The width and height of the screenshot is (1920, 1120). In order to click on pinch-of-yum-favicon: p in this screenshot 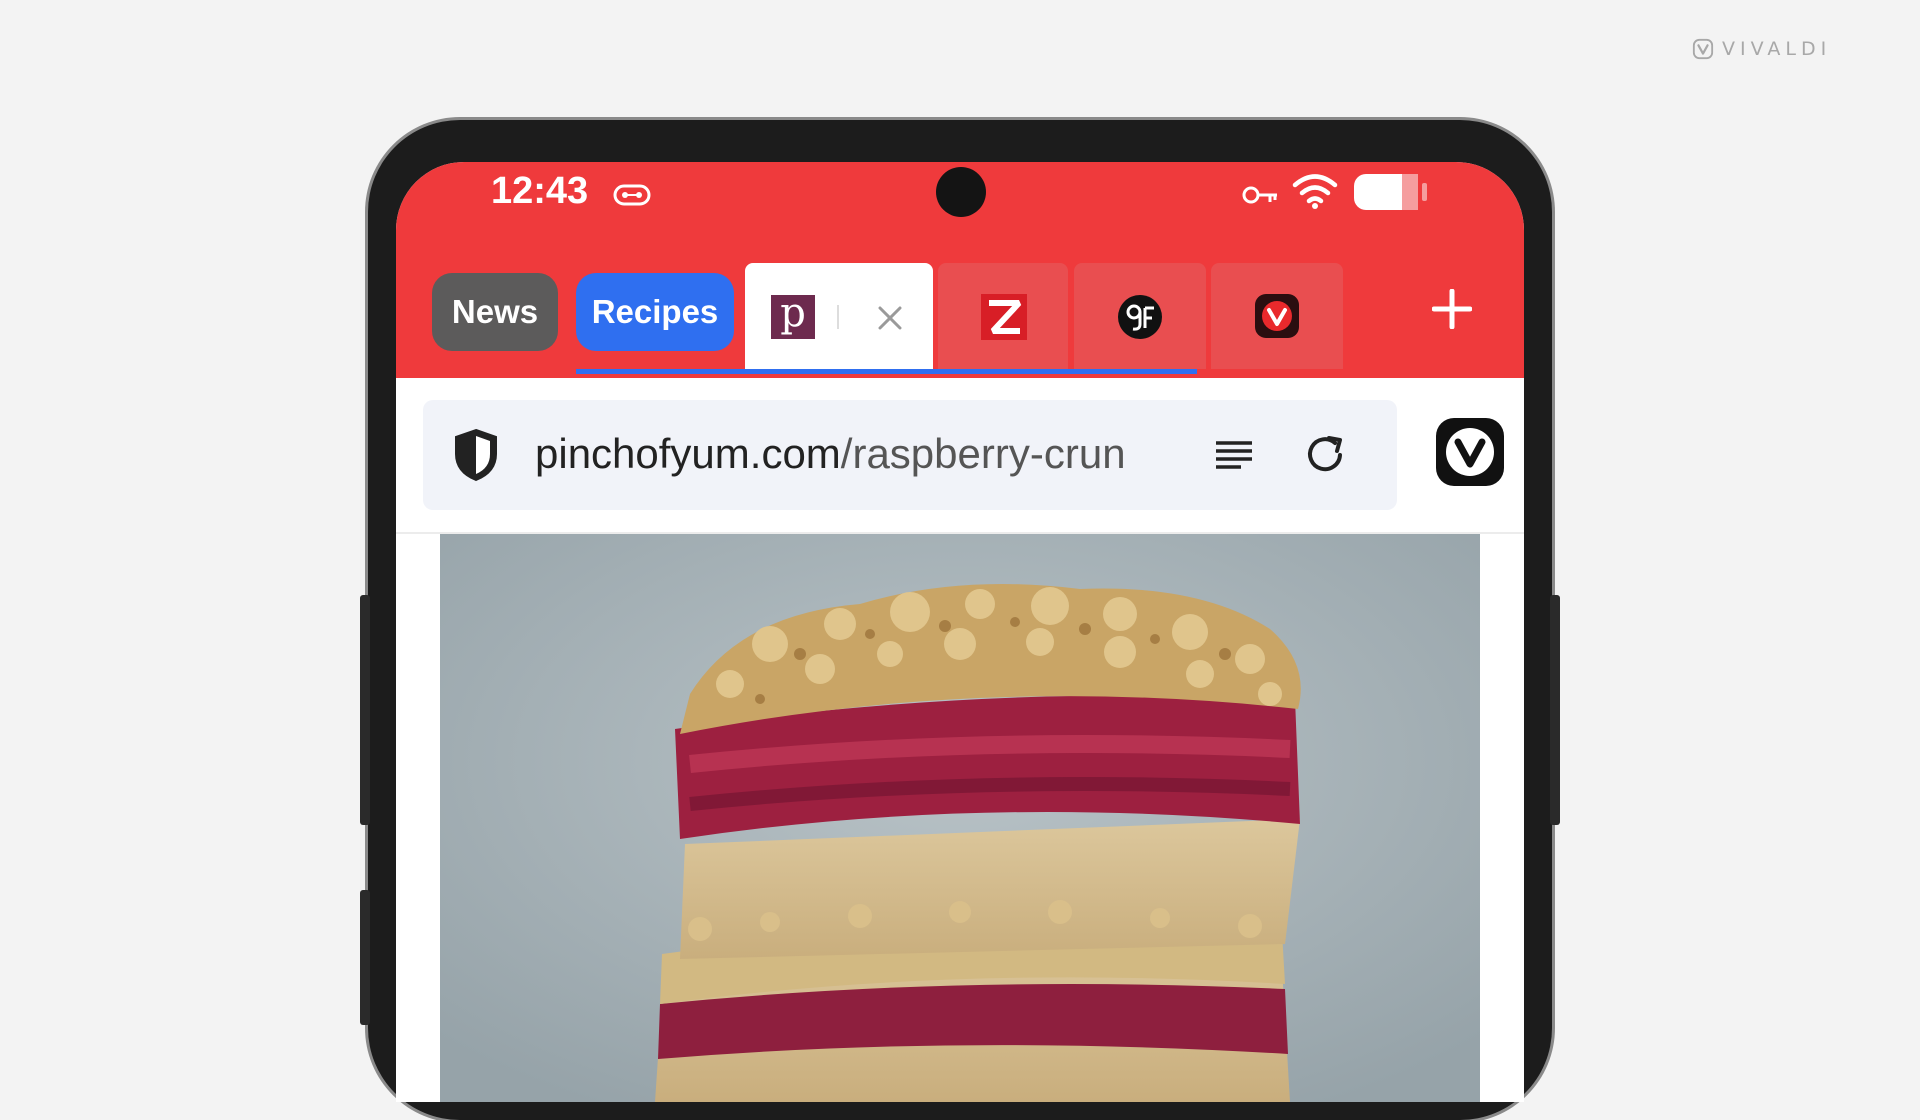, I will do `click(793, 316)`.